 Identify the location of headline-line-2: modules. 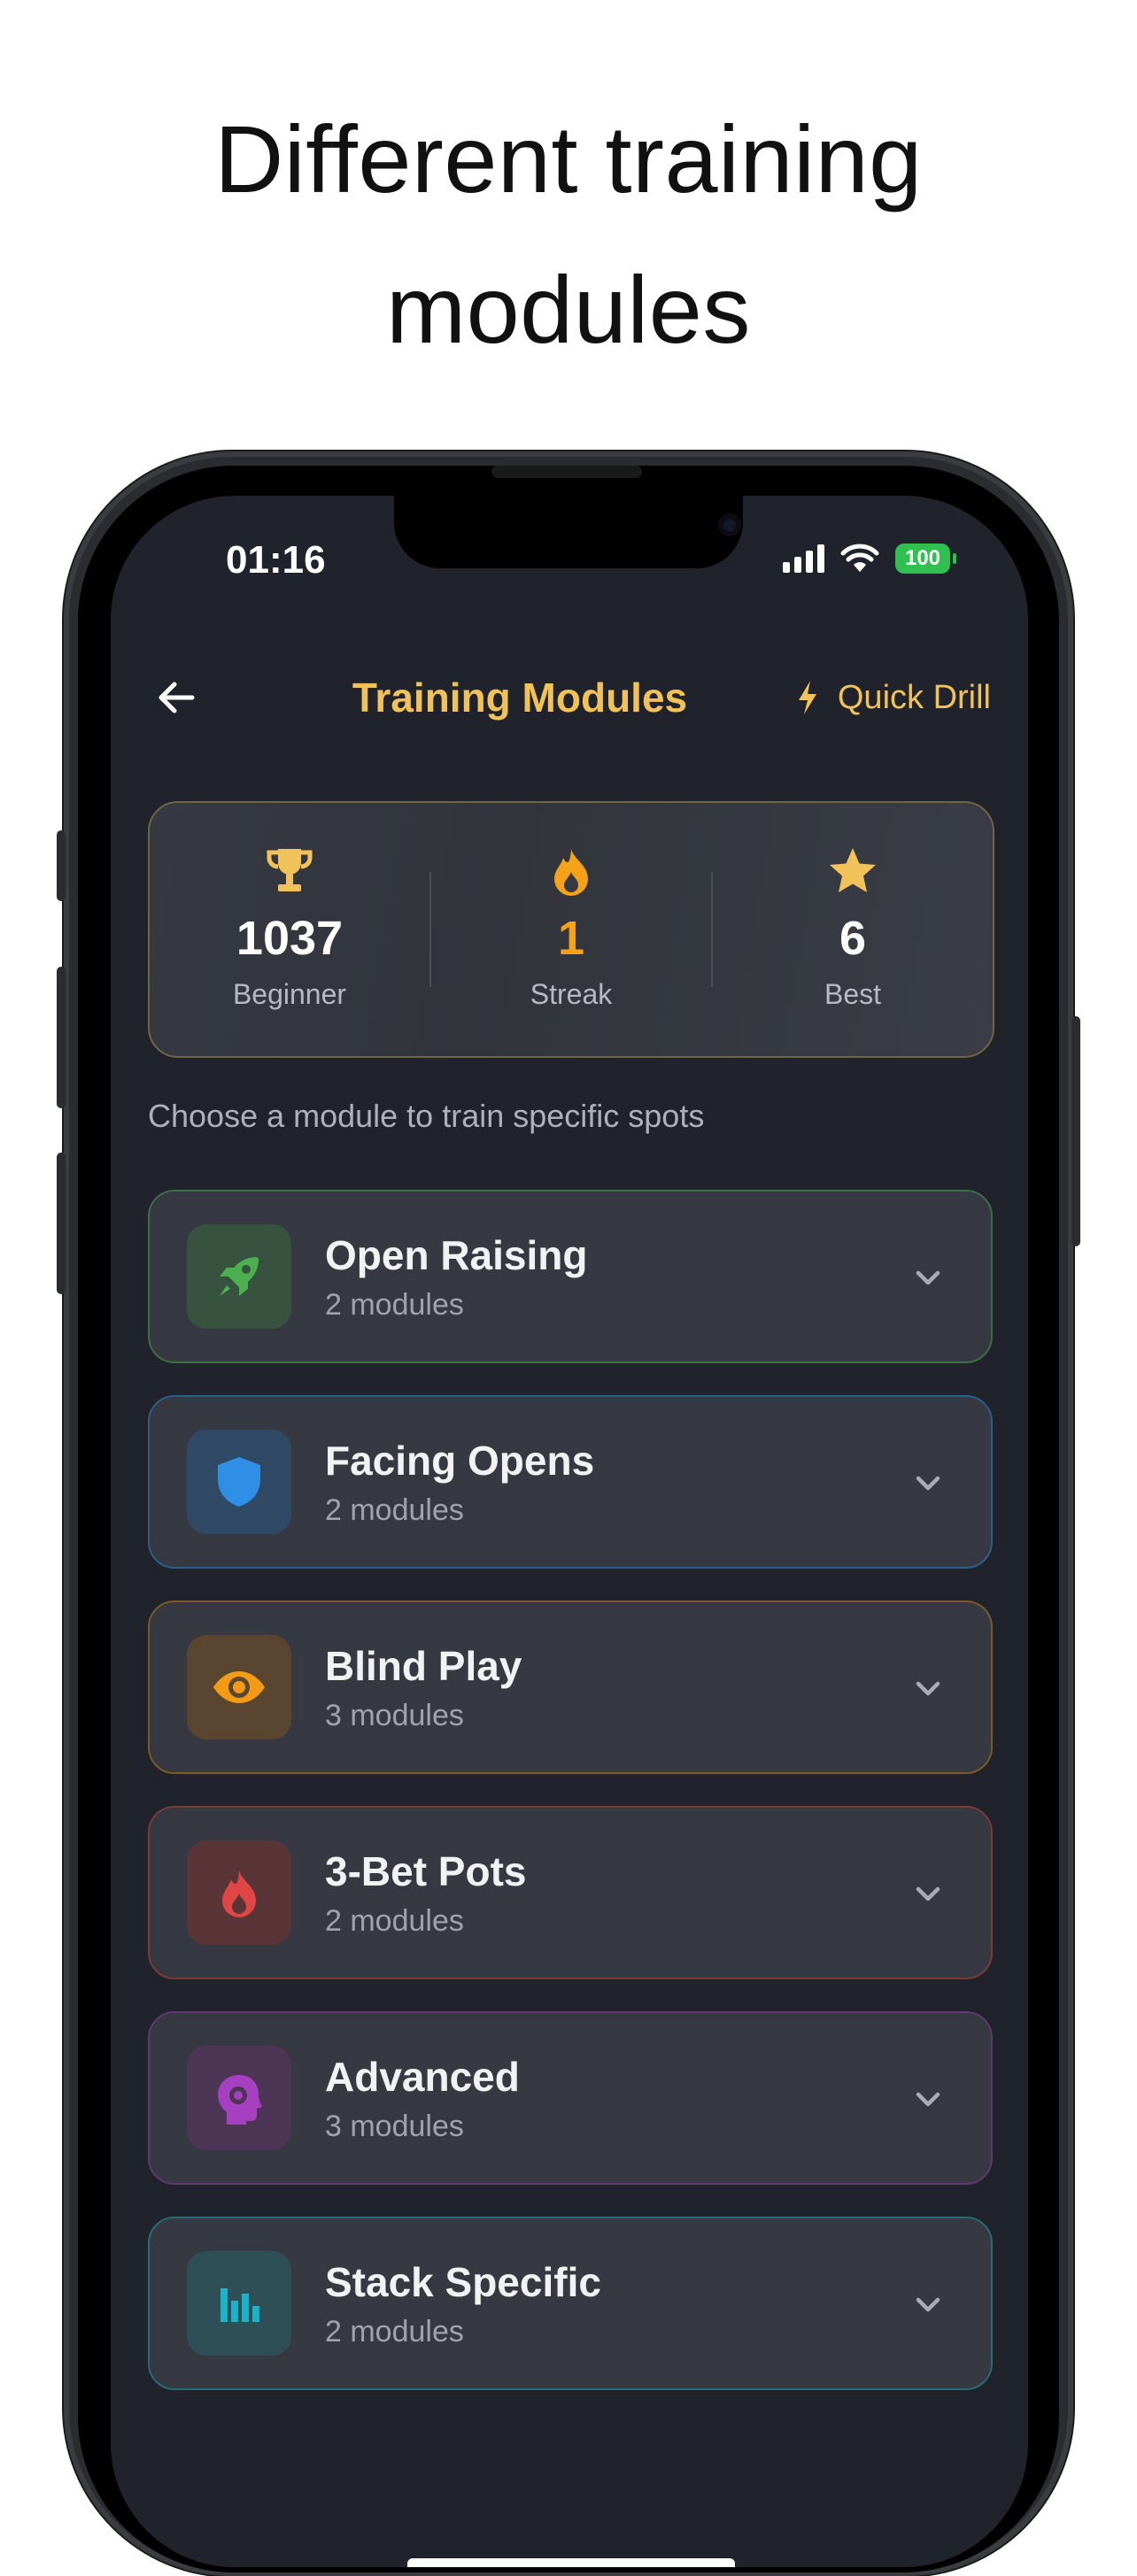
(568, 309).